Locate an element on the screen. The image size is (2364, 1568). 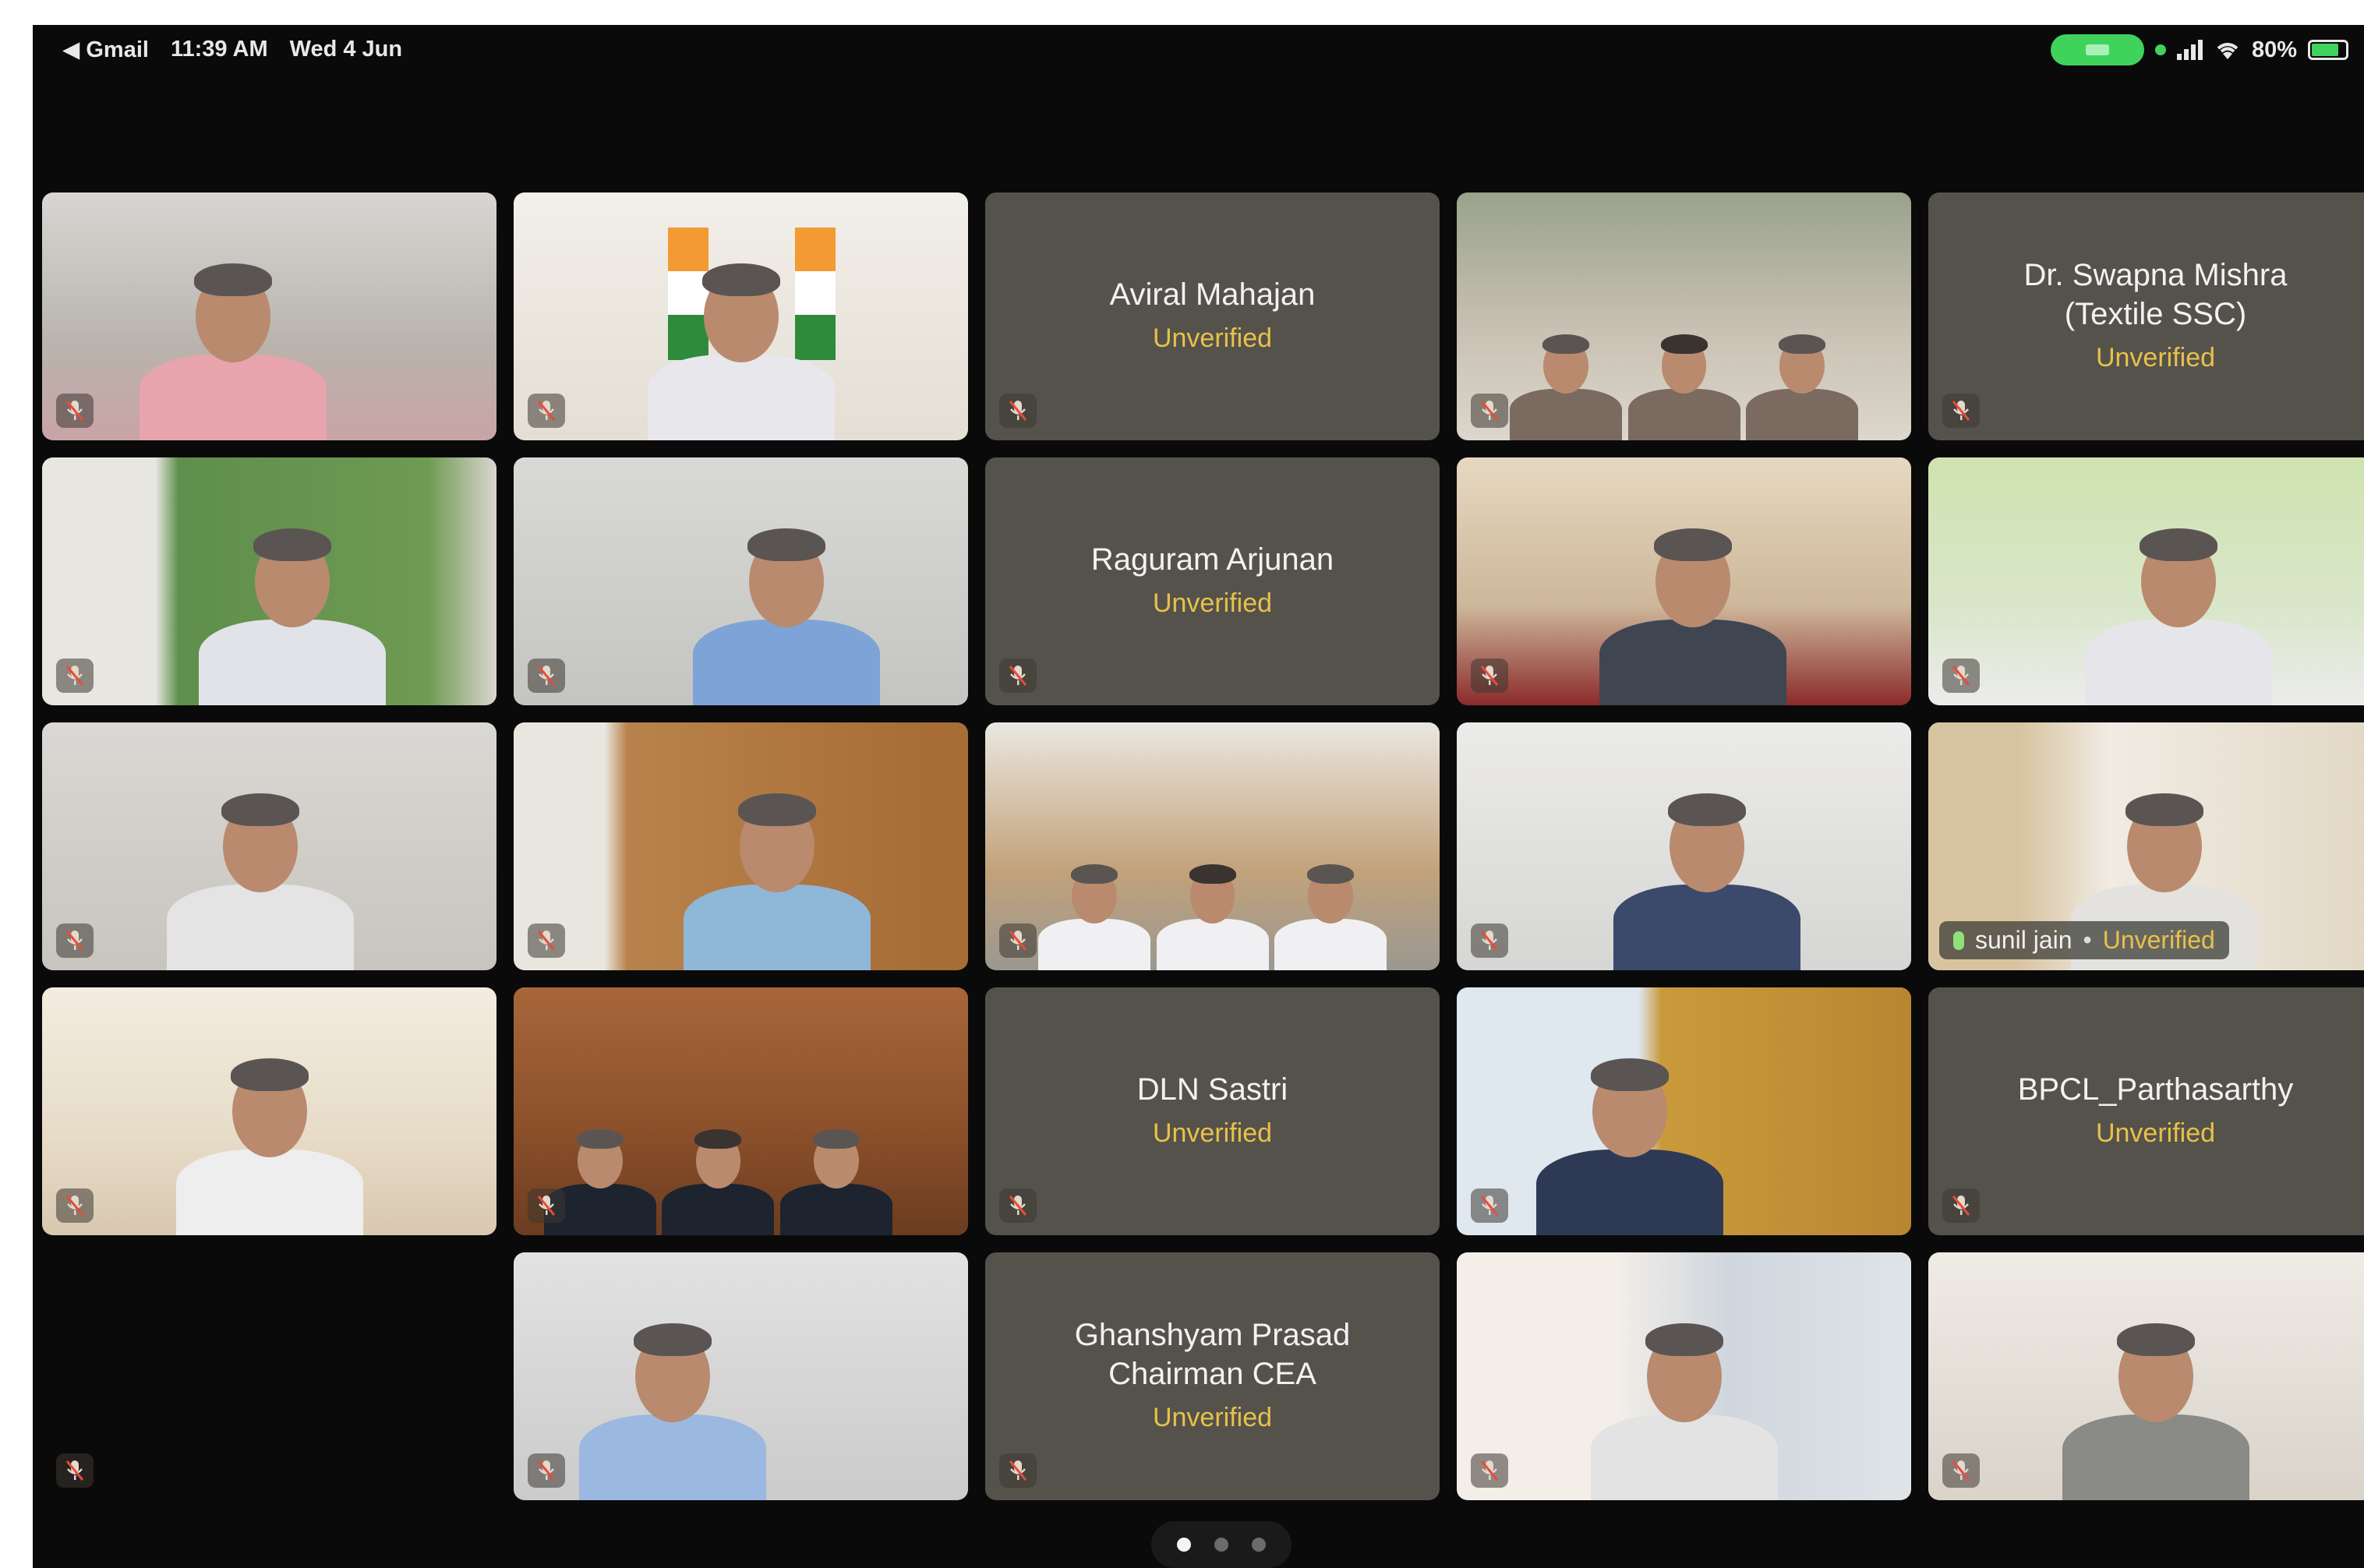
participant-name: Raguram Arjunan is located at coordinates (1212, 559).